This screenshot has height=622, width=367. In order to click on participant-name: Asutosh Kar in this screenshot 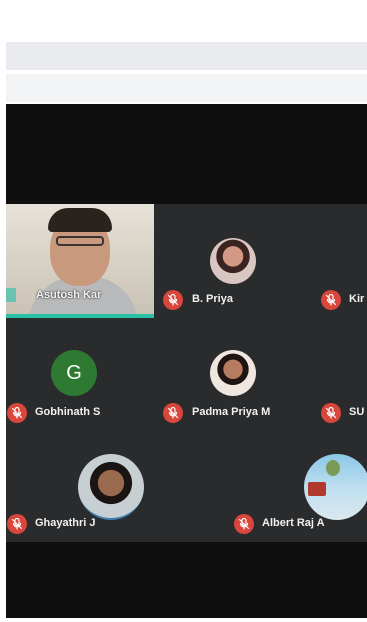, I will do `click(69, 295)`.